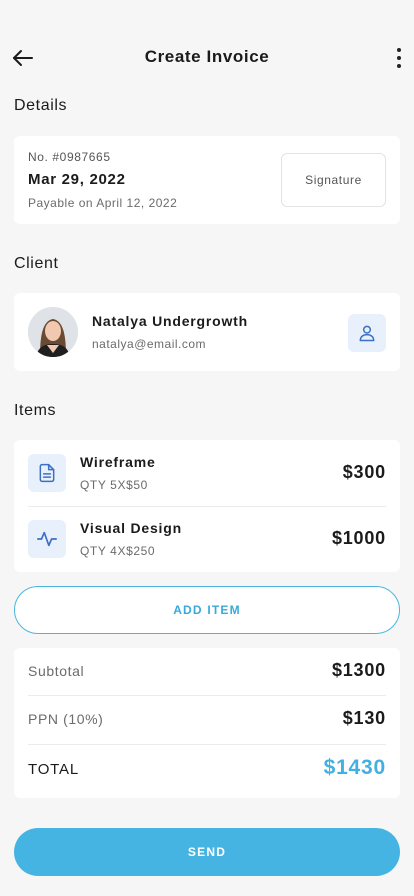  What do you see at coordinates (207, 332) in the screenshot?
I see `client-card: Natalya Undergrowth natalya@email.com` at bounding box center [207, 332].